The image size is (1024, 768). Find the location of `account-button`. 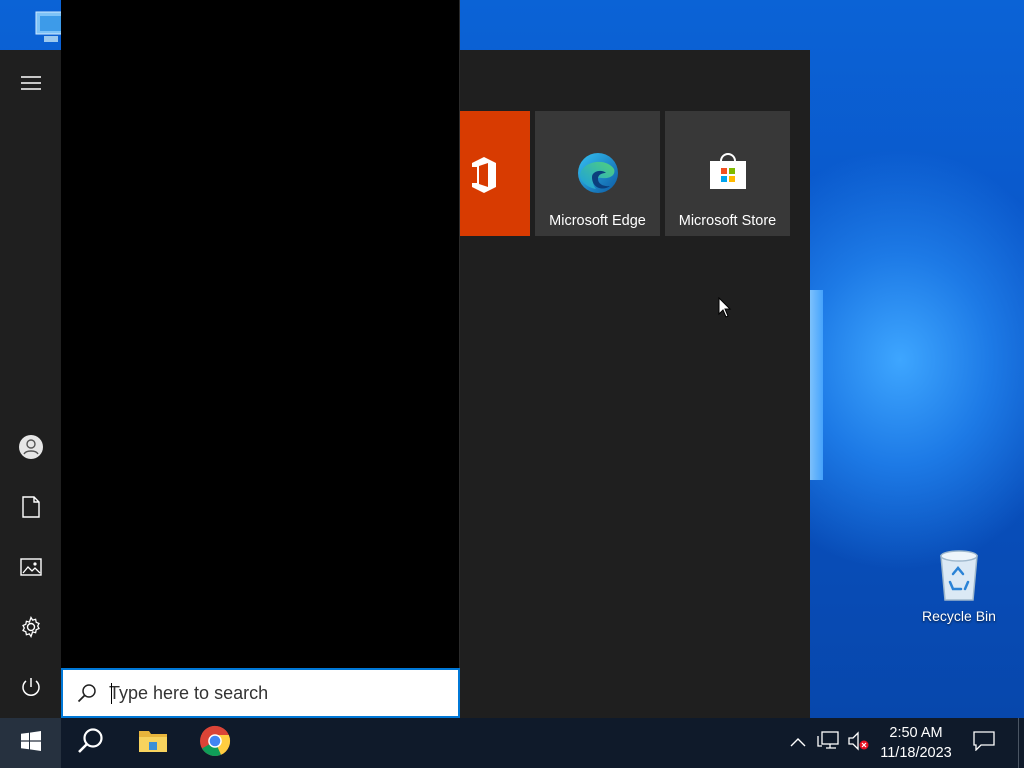

account-button is located at coordinates (30, 449).